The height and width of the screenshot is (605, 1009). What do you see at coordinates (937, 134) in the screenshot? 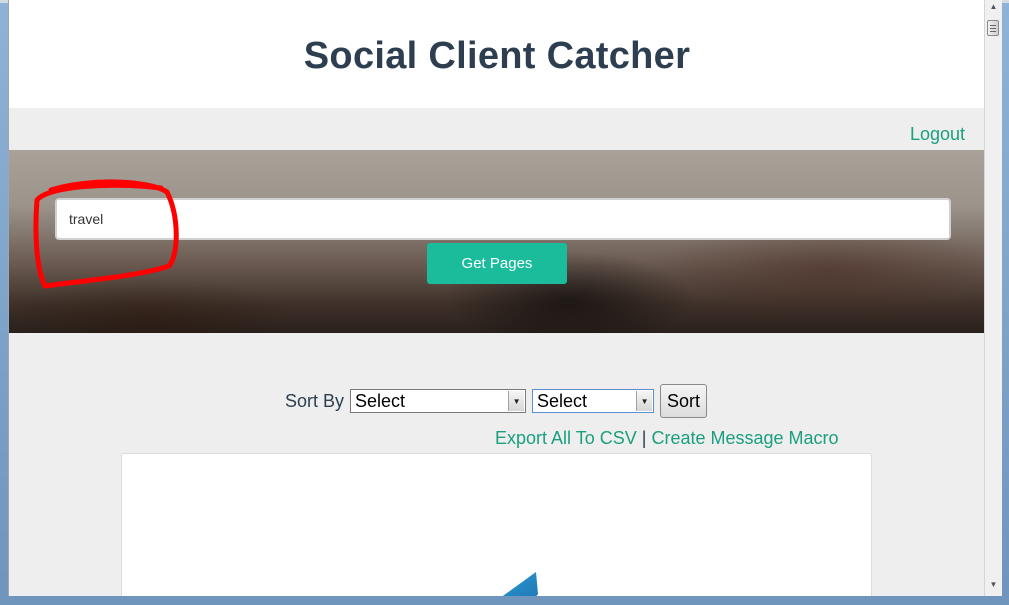
I see `logout-link: Logout` at bounding box center [937, 134].